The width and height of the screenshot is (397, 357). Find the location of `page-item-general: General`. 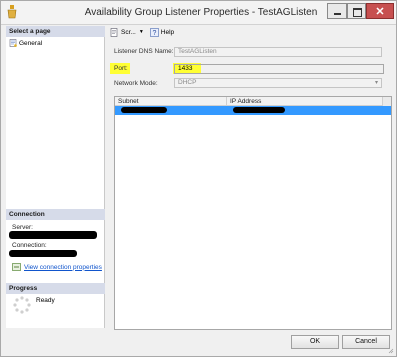

page-item-general: General is located at coordinates (25, 43).